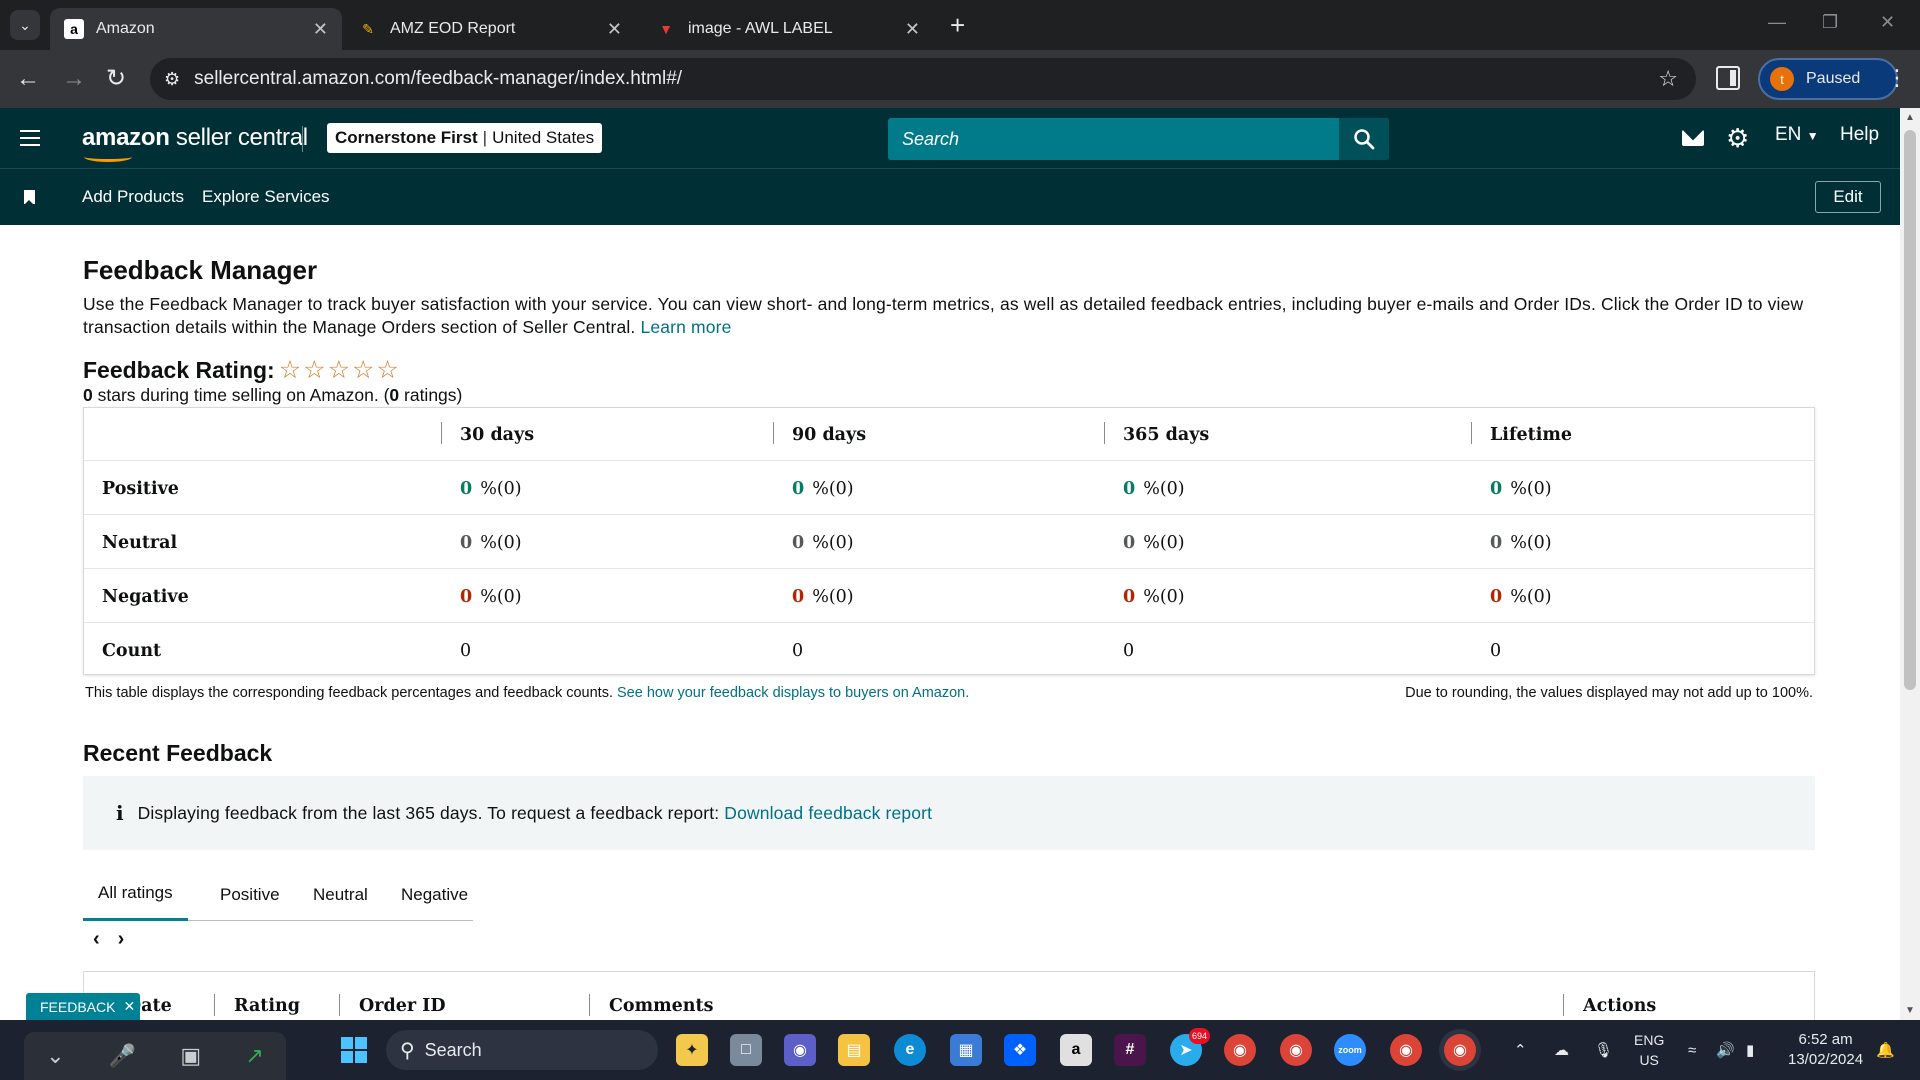 The image size is (1920, 1080). I want to click on forward-arrow-icon: →, so click(74, 79).